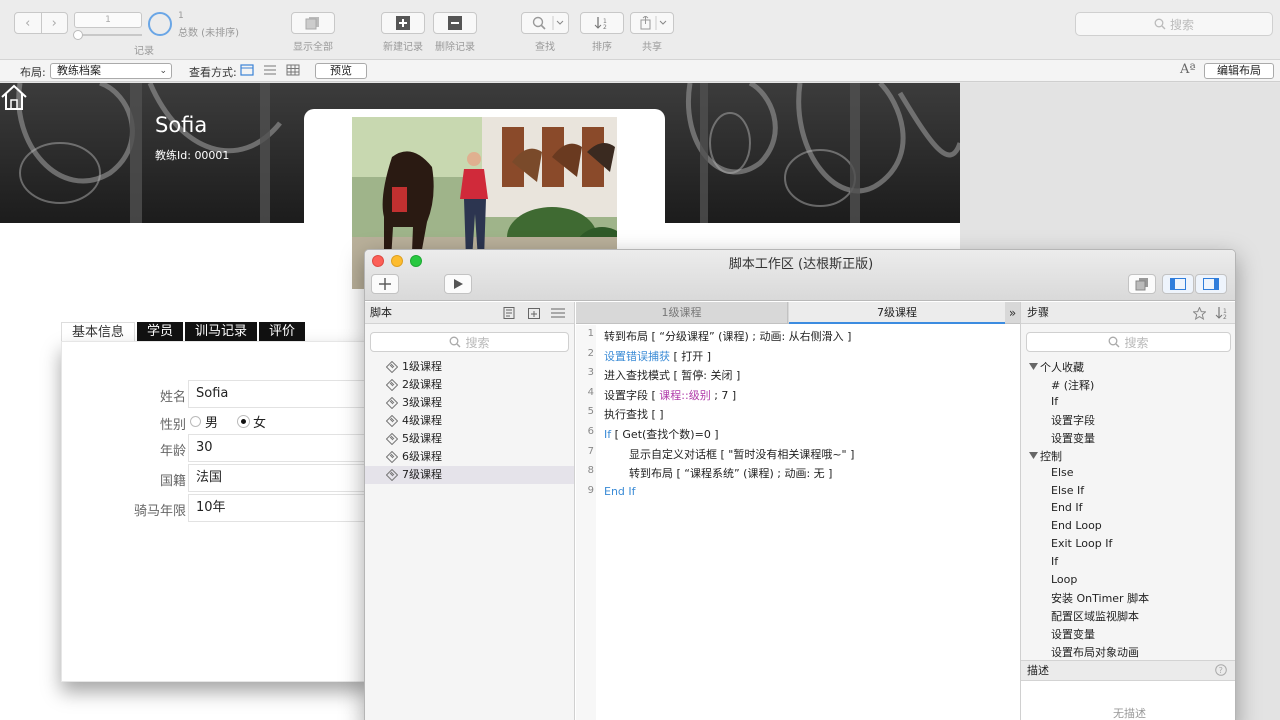 Image resolution: width=1280 pixels, height=720 pixels. What do you see at coordinates (1100, 598) in the screenshot?
I see `script-step-item: 安装 OnTimer 脚本` at bounding box center [1100, 598].